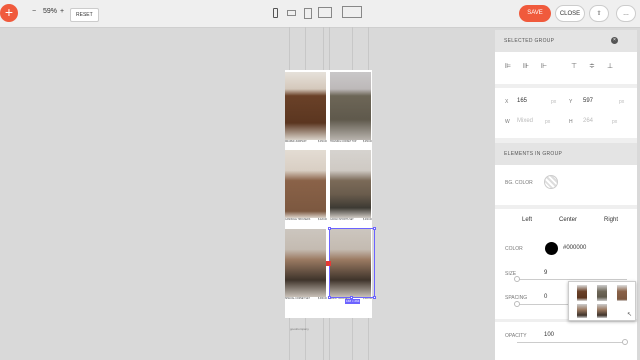 The height and width of the screenshot is (360, 640). Describe the element at coordinates (275, 13) in the screenshot. I see `mobile-view-icon` at that location.